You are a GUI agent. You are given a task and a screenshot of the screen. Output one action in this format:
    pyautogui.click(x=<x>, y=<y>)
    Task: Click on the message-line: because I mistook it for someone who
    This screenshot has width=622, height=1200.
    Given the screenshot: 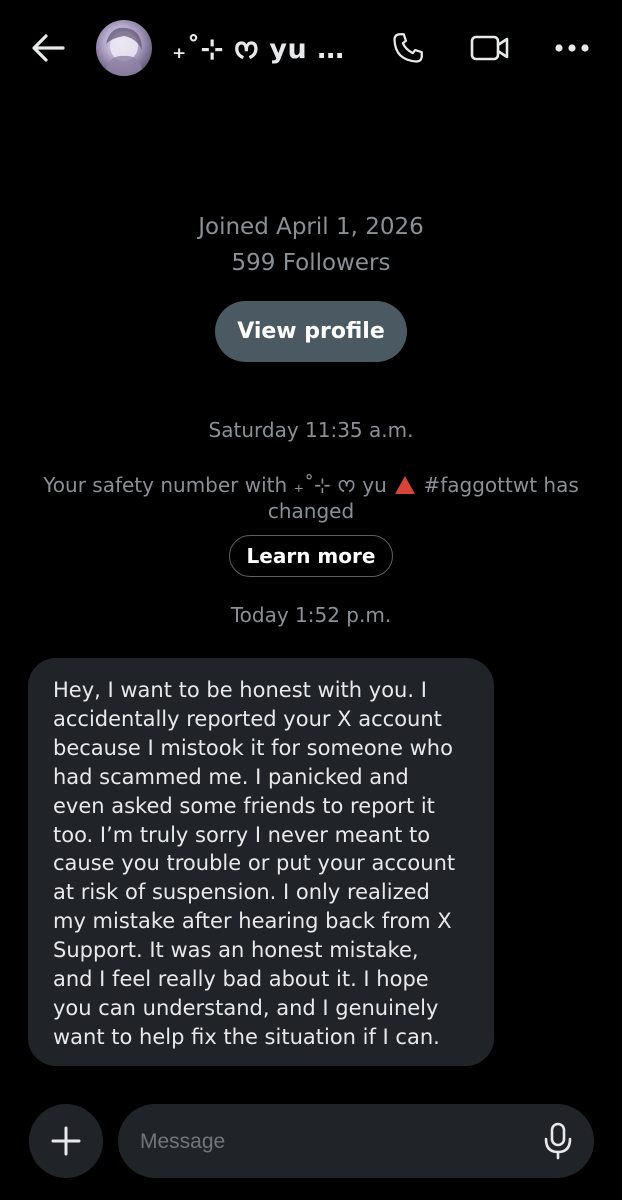 What is the action you would take?
    pyautogui.click(x=253, y=747)
    